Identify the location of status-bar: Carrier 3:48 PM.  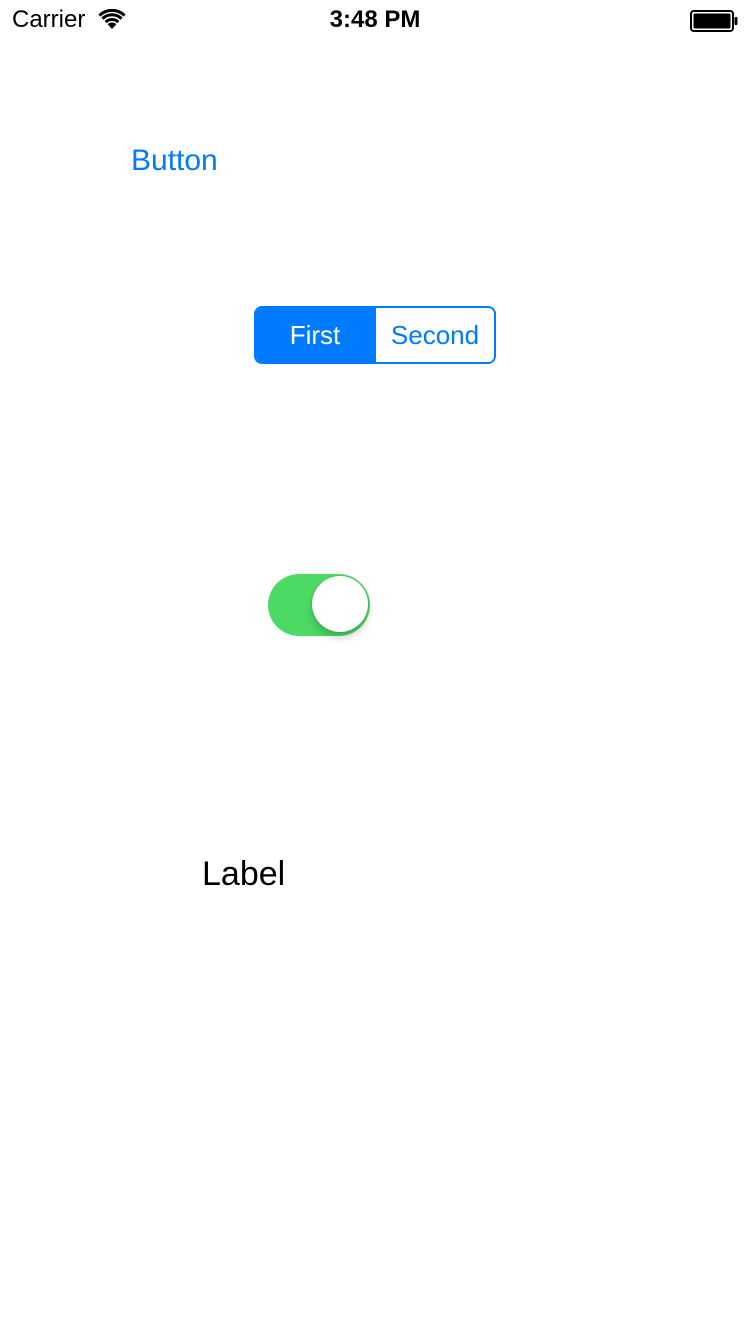
(375, 20).